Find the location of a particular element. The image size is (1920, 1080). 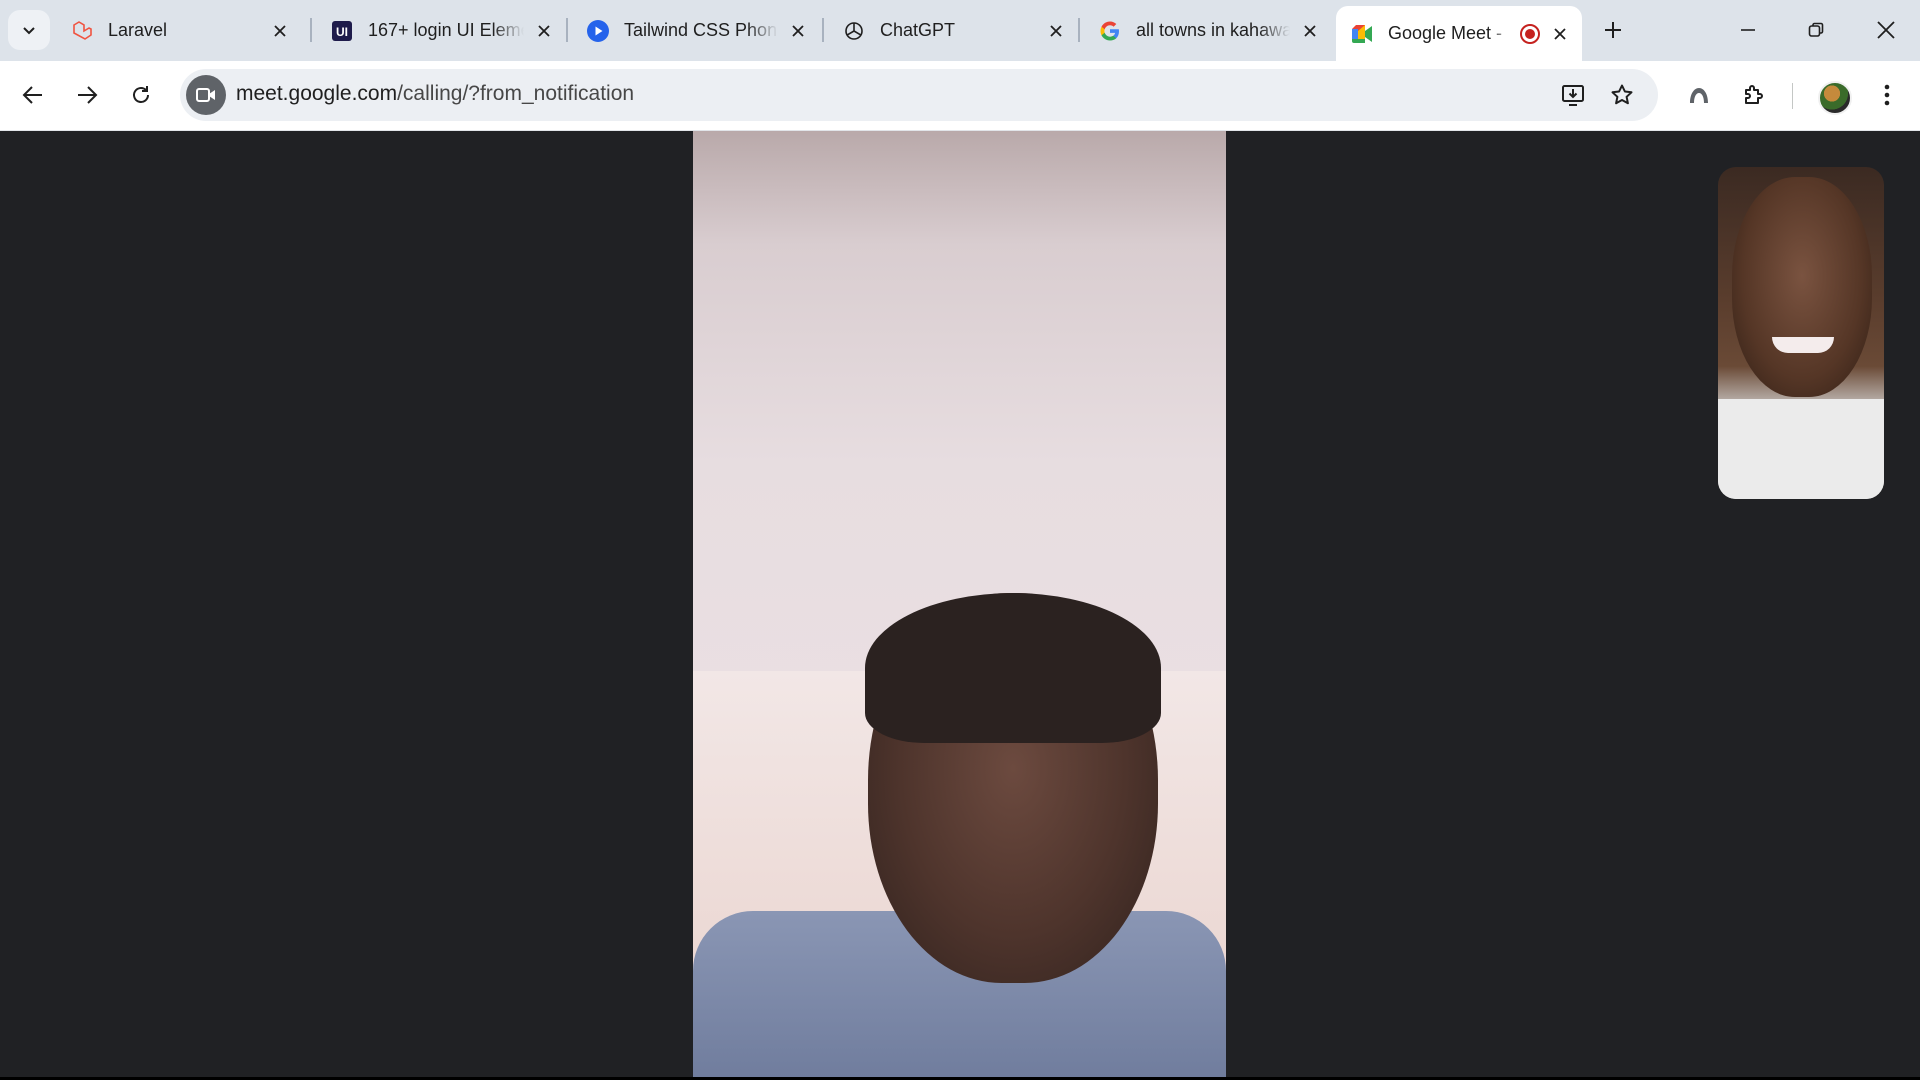

toolbar-divider is located at coordinates (1792, 96).